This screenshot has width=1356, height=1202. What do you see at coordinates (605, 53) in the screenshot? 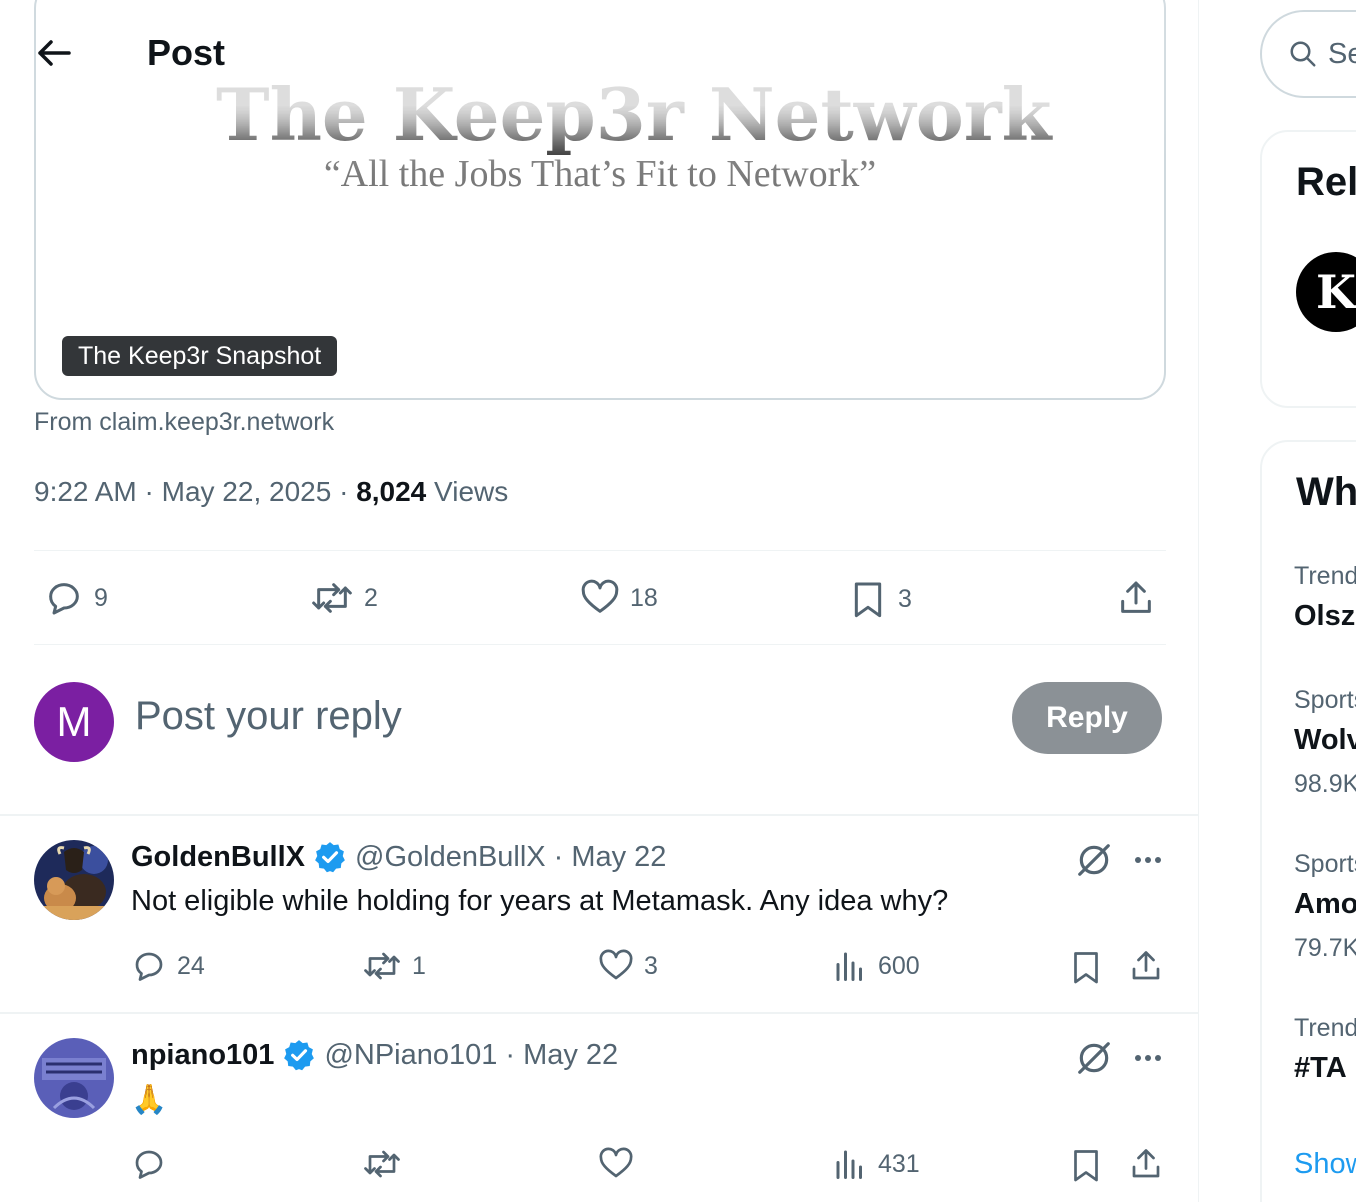
I see `header-backdrop` at bounding box center [605, 53].